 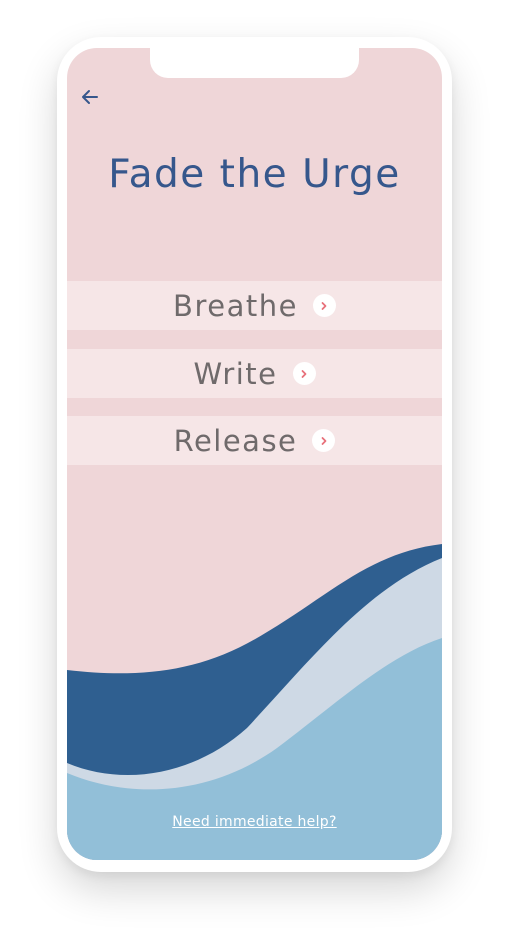 I want to click on phone-notch, so click(x=254, y=63).